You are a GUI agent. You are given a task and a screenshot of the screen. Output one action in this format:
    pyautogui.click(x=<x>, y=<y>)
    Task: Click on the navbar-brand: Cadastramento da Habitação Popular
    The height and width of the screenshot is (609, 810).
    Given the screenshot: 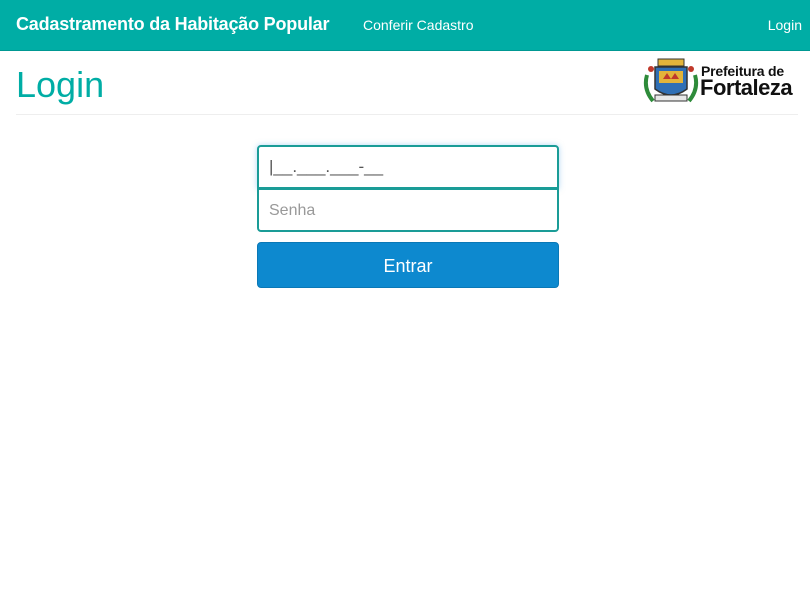 What is the action you would take?
    pyautogui.click(x=172, y=24)
    